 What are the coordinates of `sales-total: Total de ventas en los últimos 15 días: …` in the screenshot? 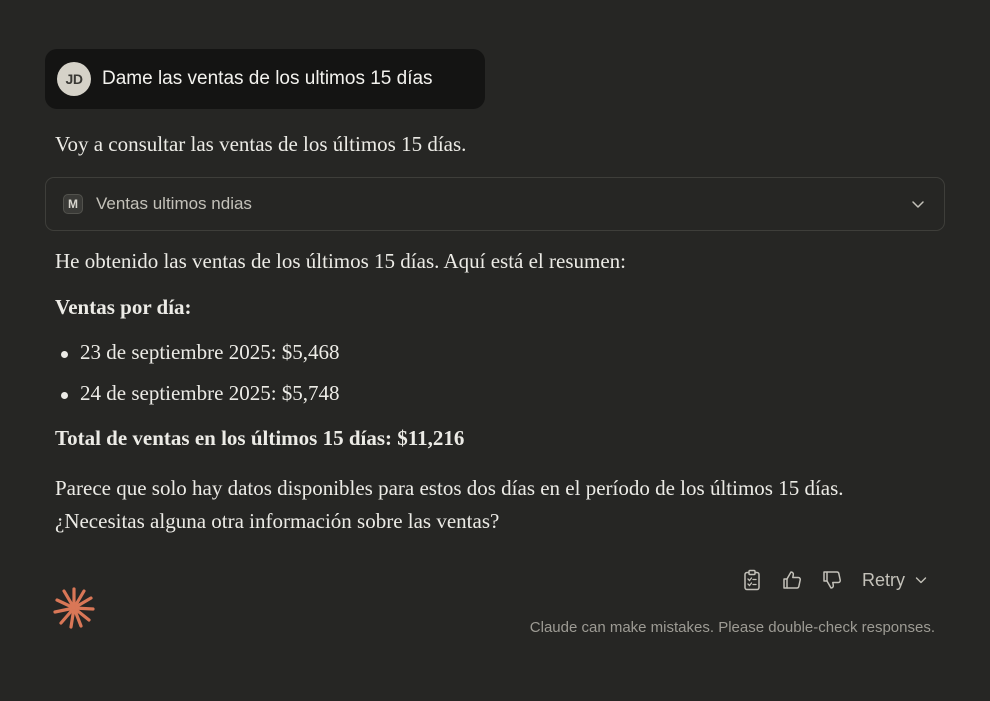 It's located at (260, 438).